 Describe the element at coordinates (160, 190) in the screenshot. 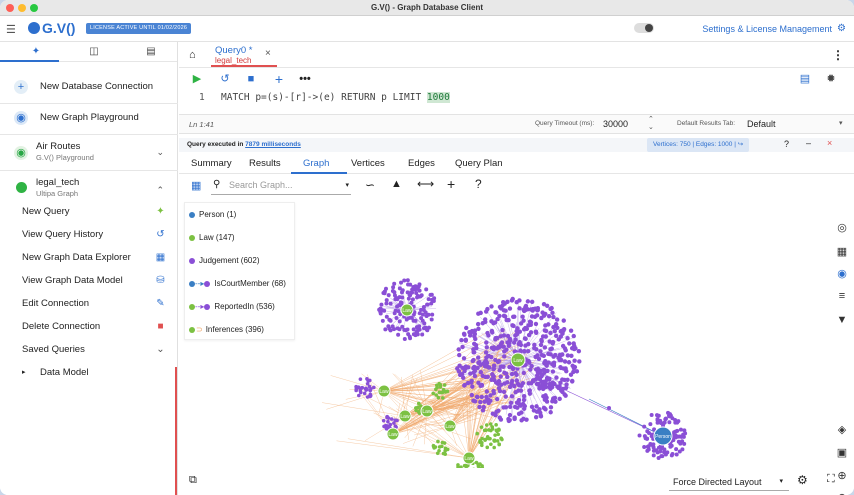

I see `chevron-up-icon: ⌃` at that location.